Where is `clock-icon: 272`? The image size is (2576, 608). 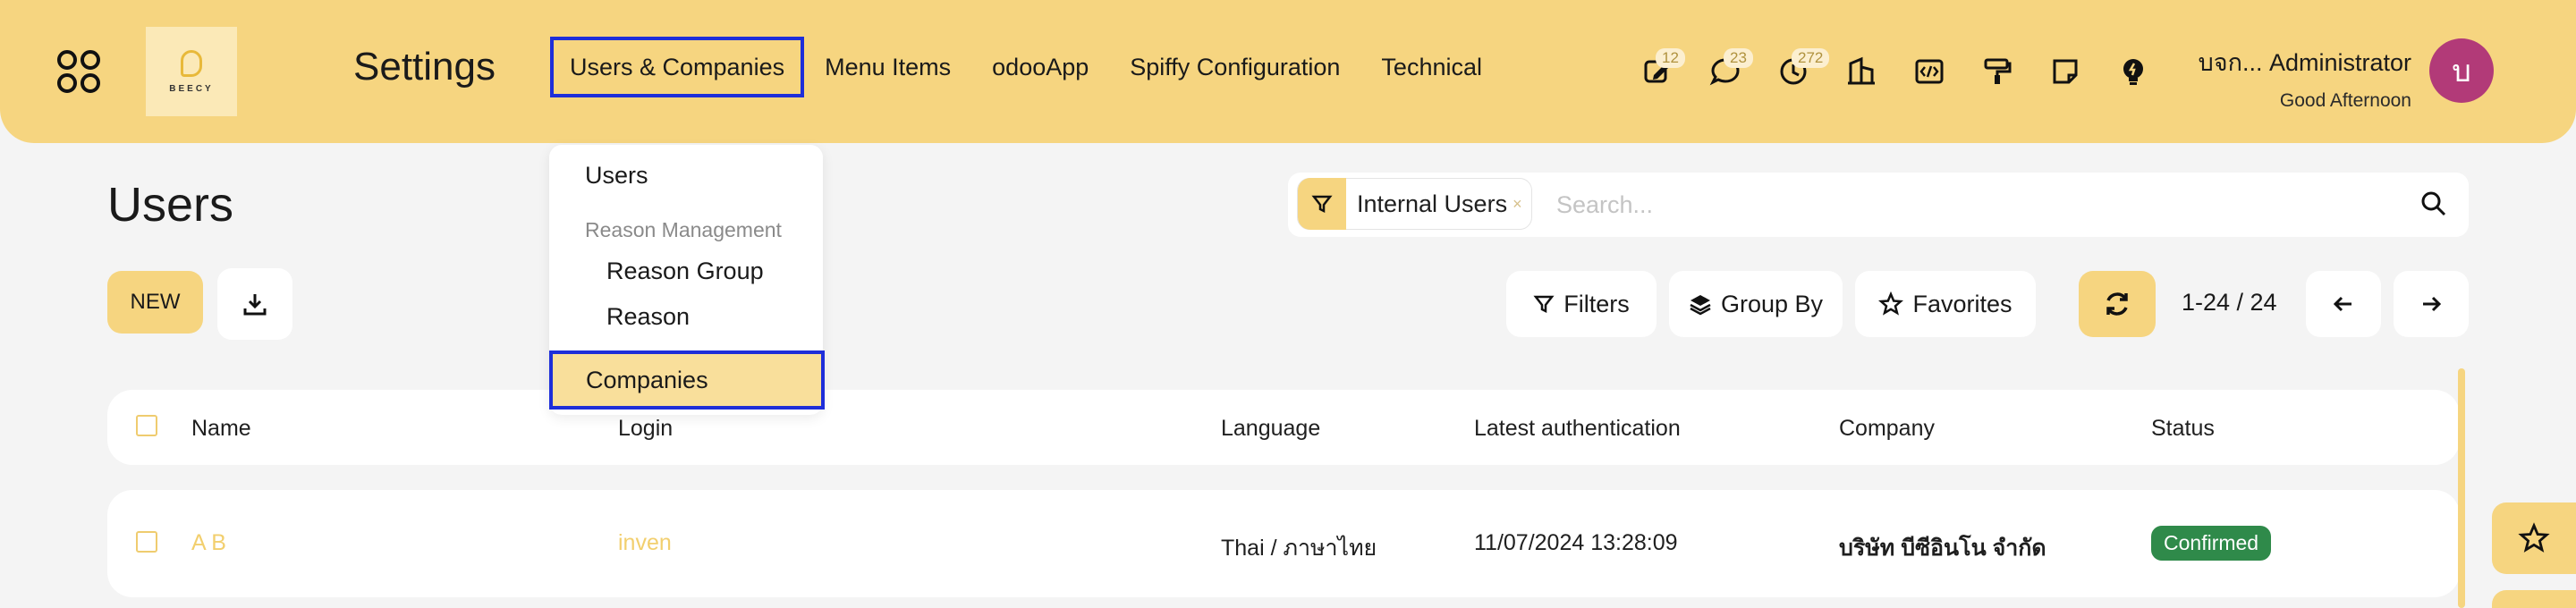 clock-icon: 272 is located at coordinates (1794, 70).